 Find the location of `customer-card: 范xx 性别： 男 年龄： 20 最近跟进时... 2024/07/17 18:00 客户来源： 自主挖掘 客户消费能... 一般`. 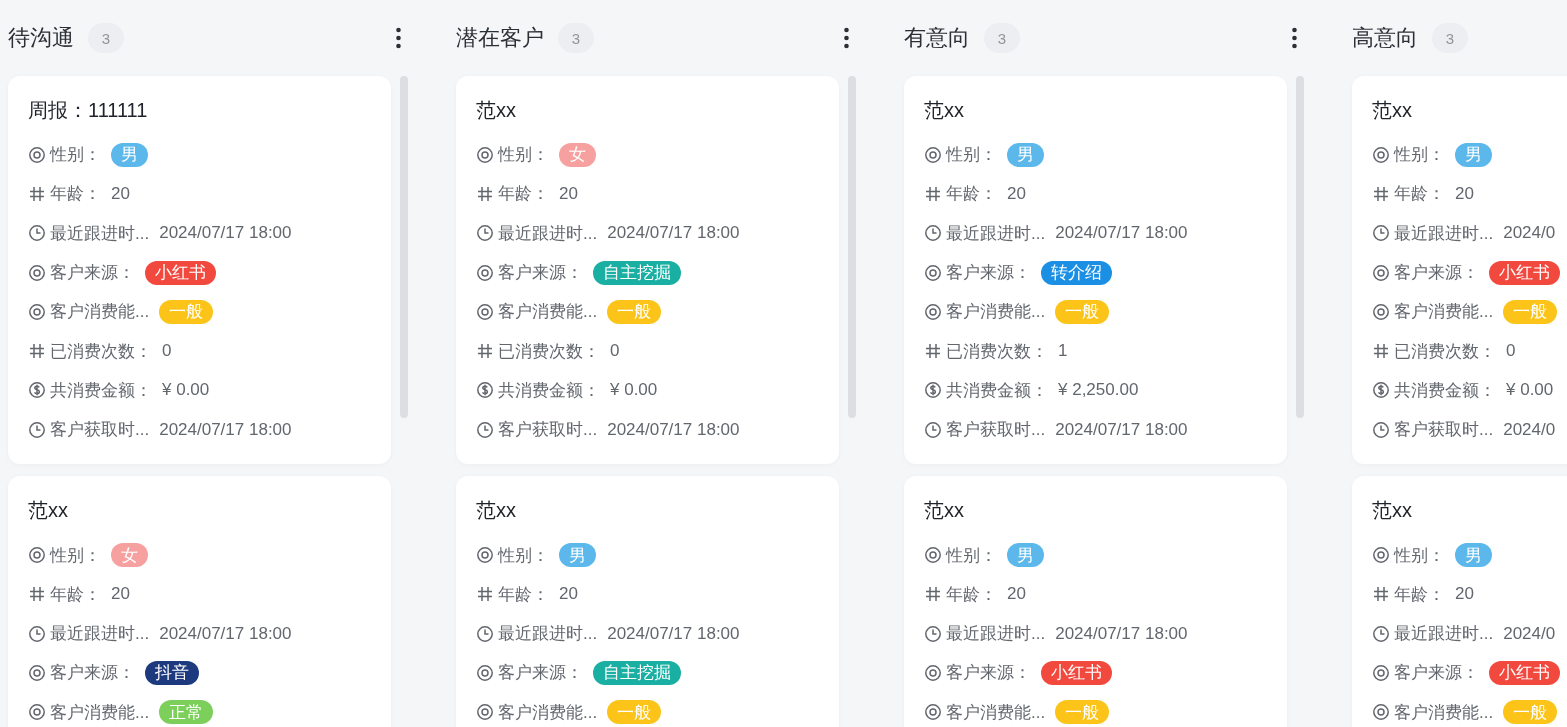

customer-card: 范xx 性别： 男 年龄： 20 最近跟进时... 2024/07/17 18:00 客户来源： 自主挖掘 客户消费能... 一般 is located at coordinates (647, 601).